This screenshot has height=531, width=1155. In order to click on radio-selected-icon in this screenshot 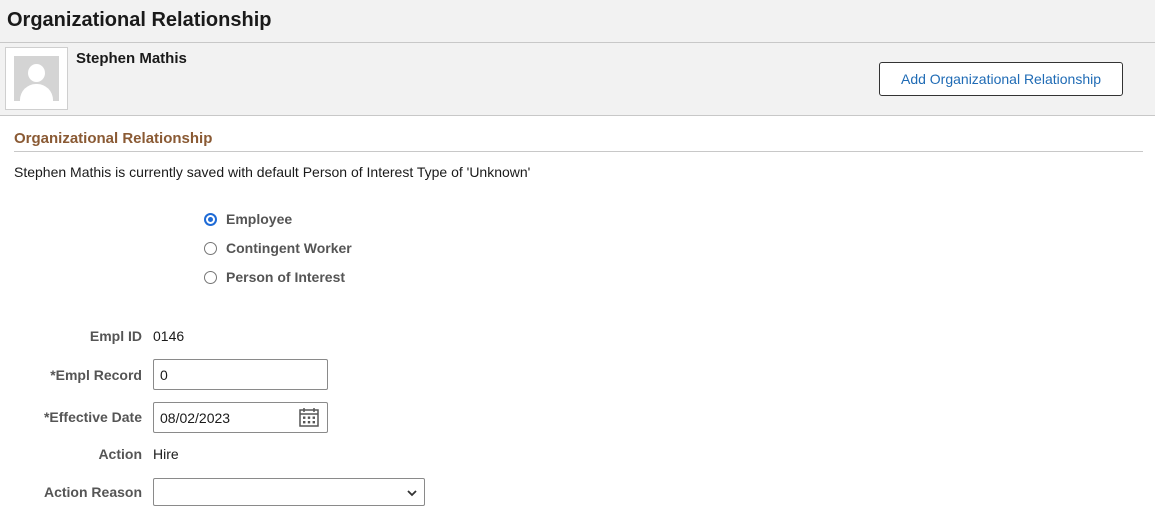, I will do `click(210, 219)`.